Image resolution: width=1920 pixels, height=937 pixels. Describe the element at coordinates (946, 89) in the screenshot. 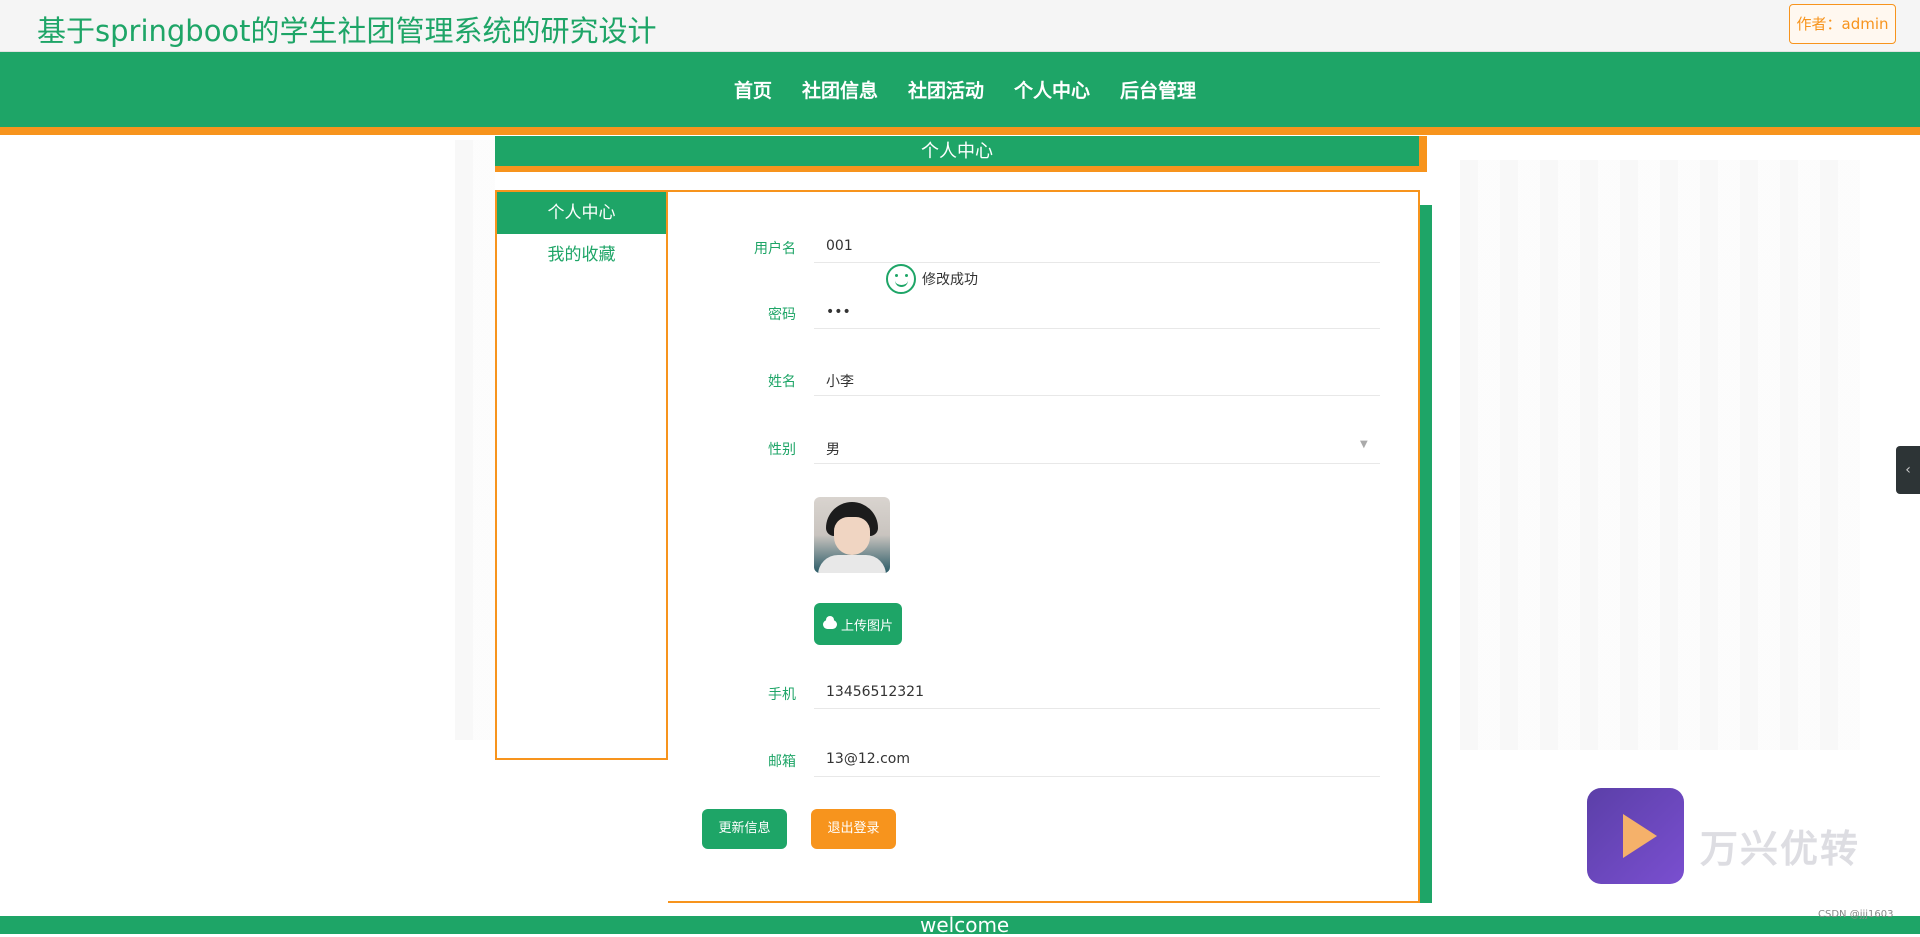

I see `nav-item-club-activities: 社团活动` at that location.